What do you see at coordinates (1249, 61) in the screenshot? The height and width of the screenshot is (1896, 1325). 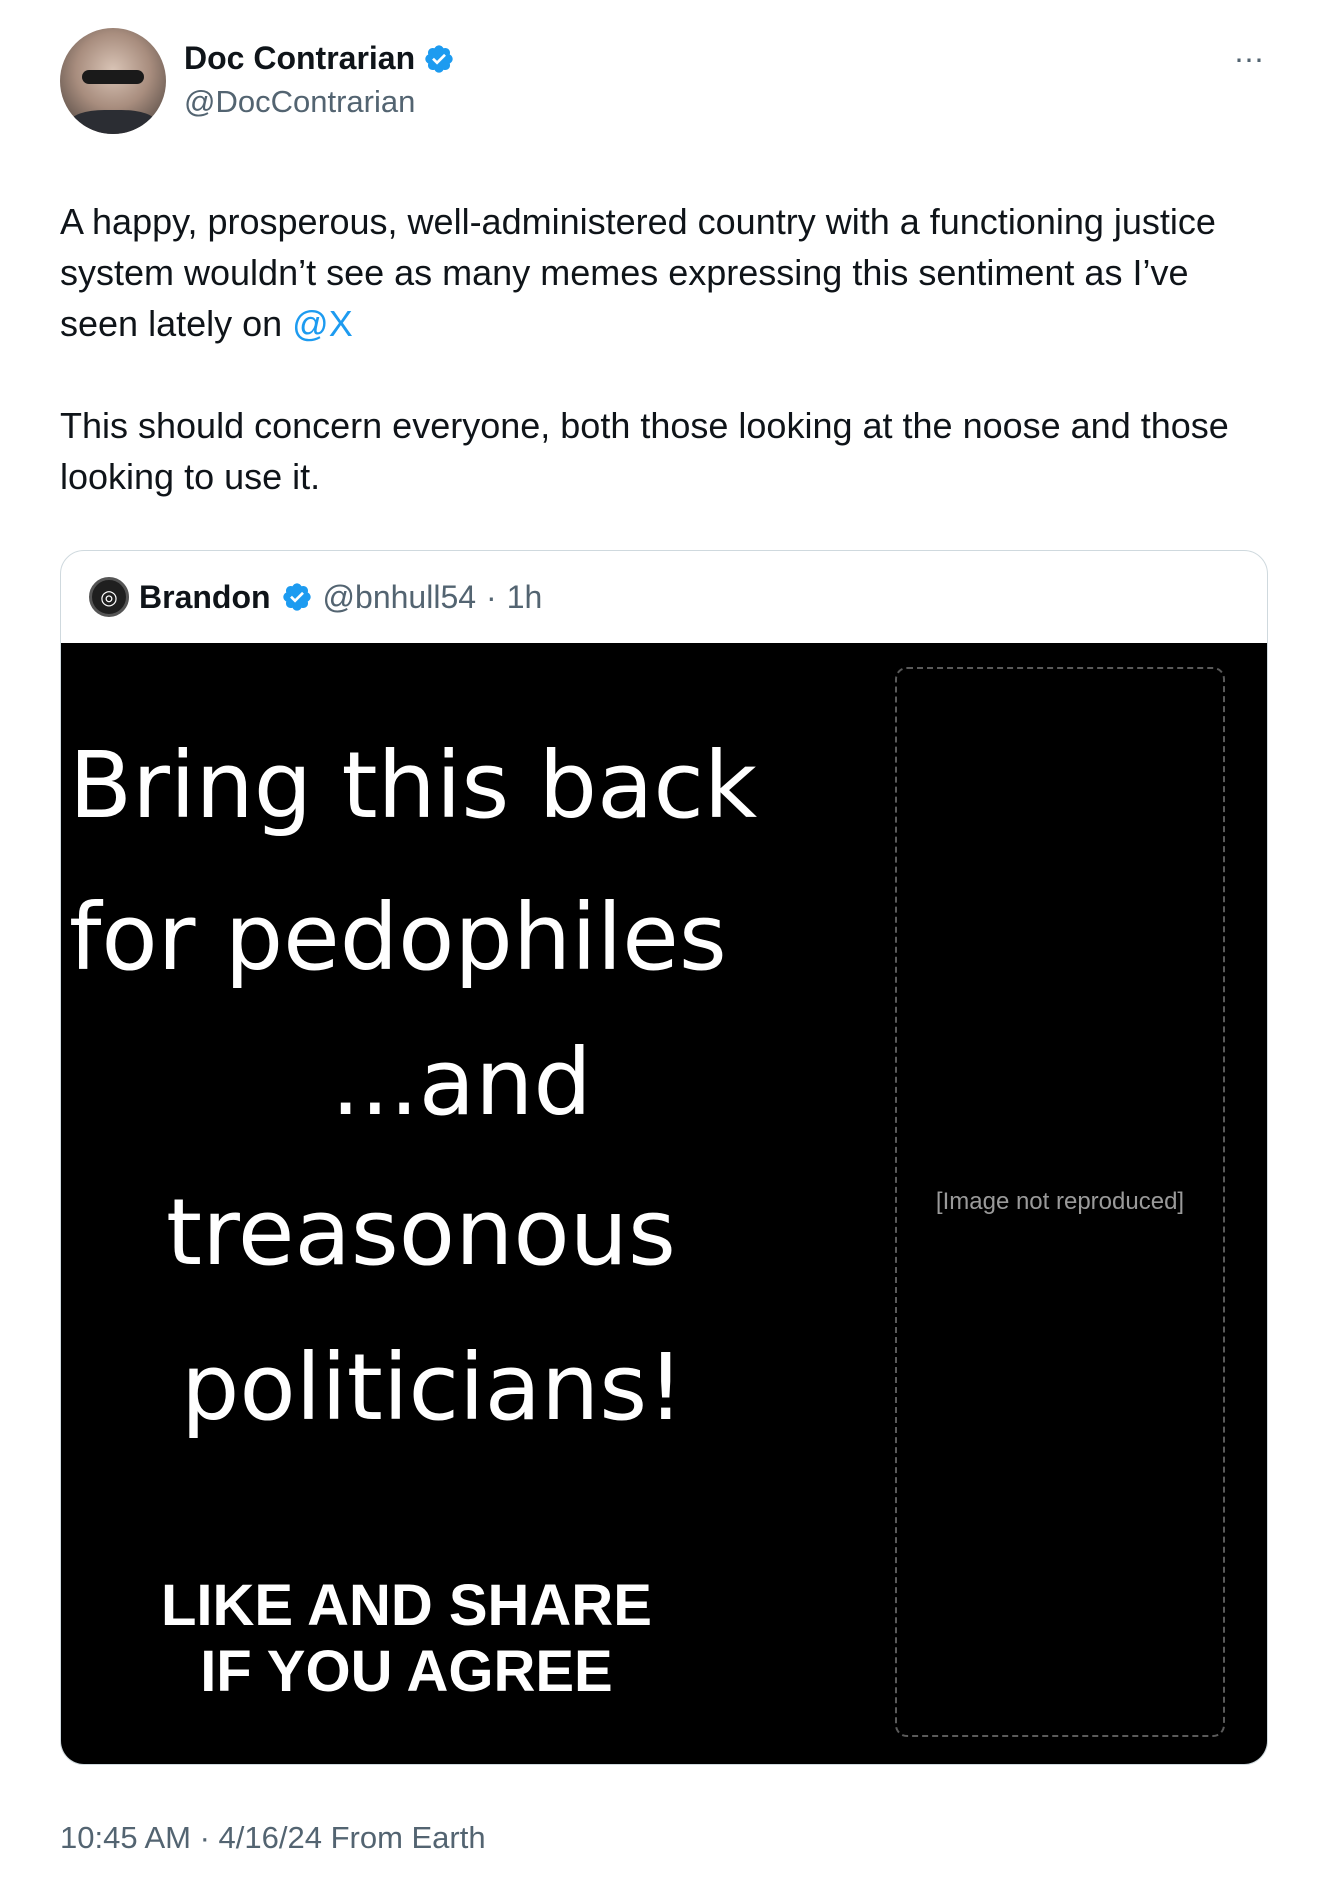 I see `more-options-icon: ⋯` at bounding box center [1249, 61].